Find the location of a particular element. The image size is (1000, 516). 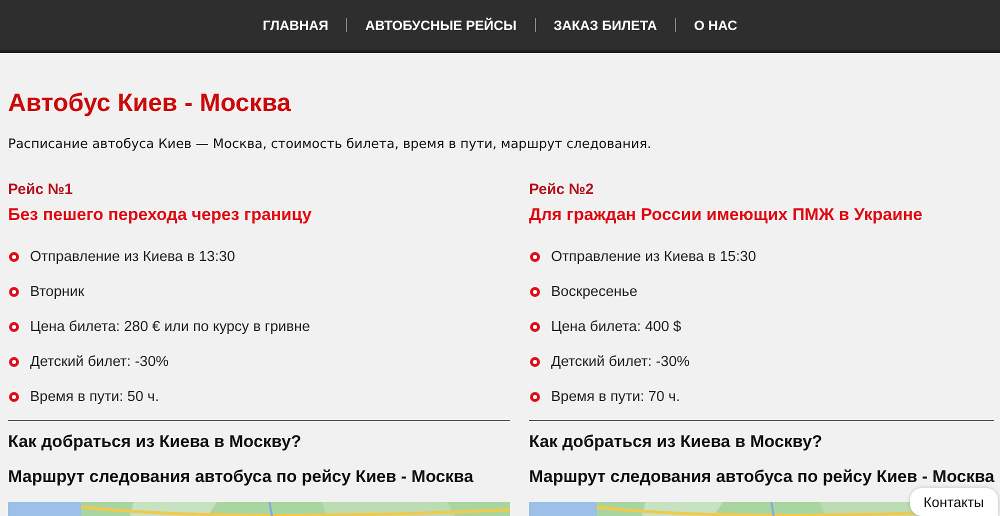

route-fact: Время в пути: 50 ч. is located at coordinates (95, 396).